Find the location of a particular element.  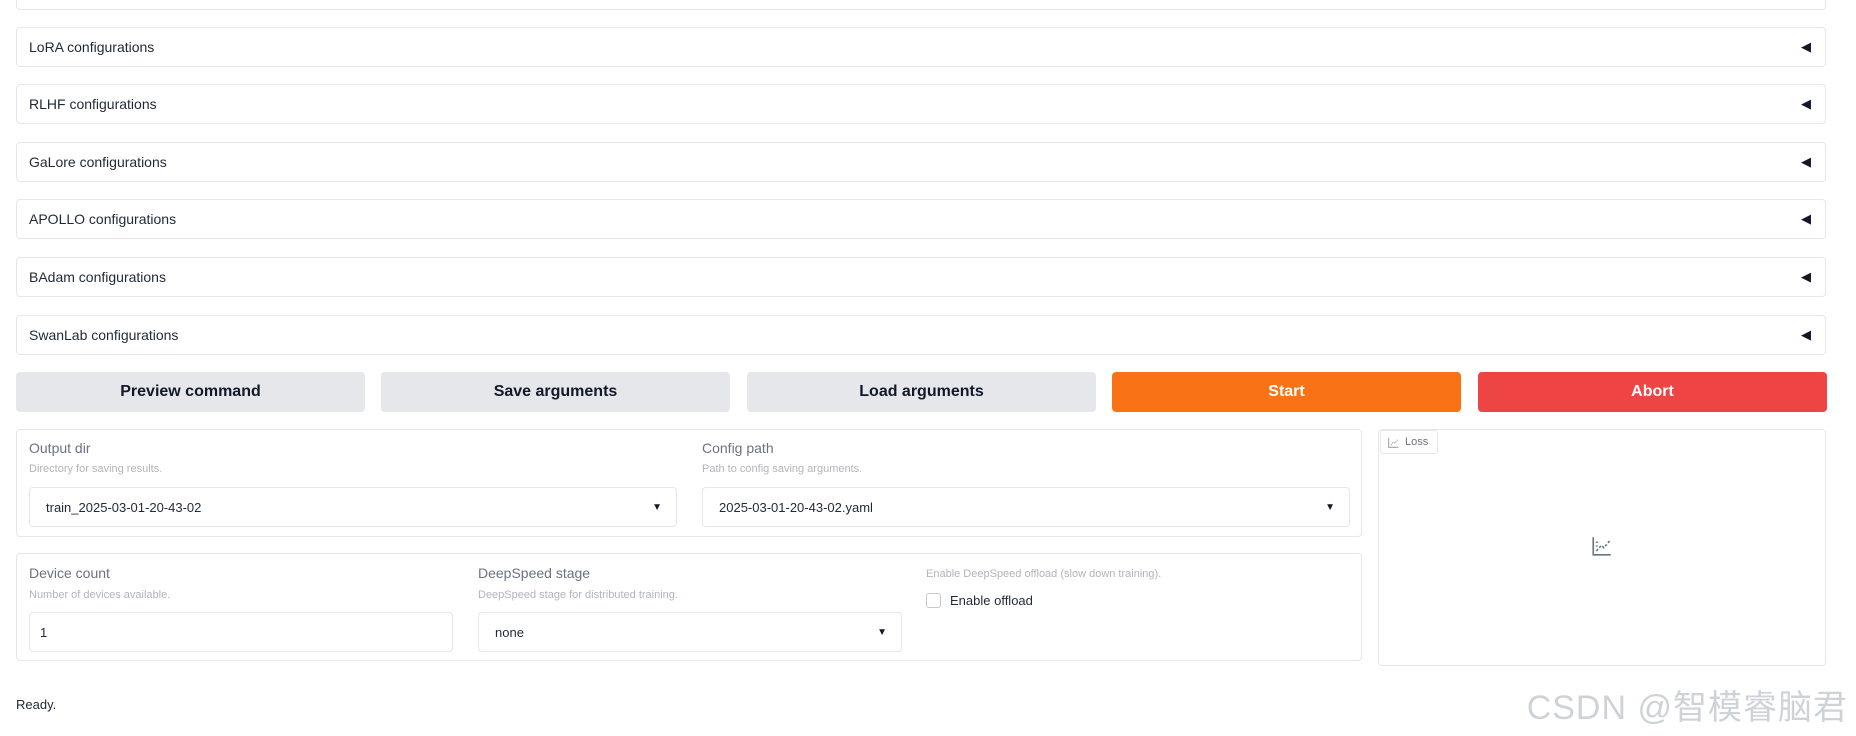

accordion-lora: LoRA configurations ◀ is located at coordinates (921, 47).